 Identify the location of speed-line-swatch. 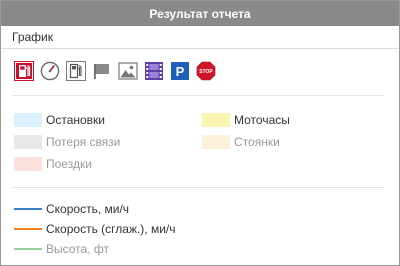
(28, 209).